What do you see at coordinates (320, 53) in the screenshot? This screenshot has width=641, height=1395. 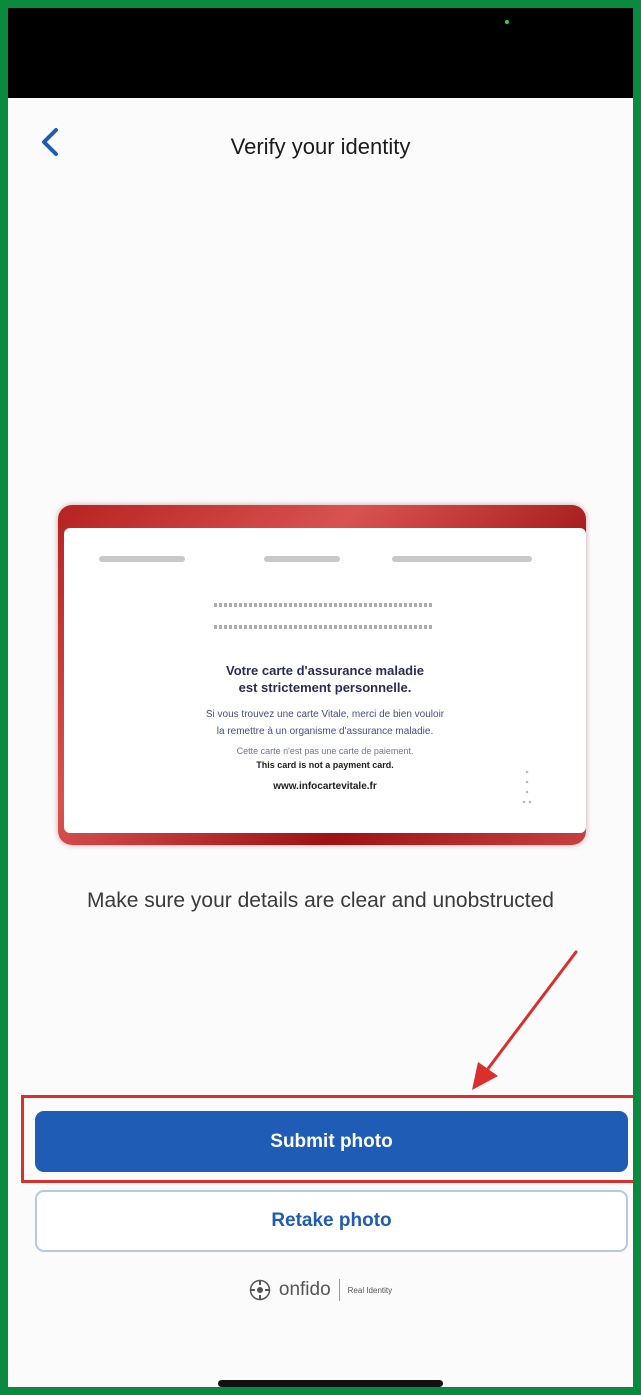 I see `status-bar` at bounding box center [320, 53].